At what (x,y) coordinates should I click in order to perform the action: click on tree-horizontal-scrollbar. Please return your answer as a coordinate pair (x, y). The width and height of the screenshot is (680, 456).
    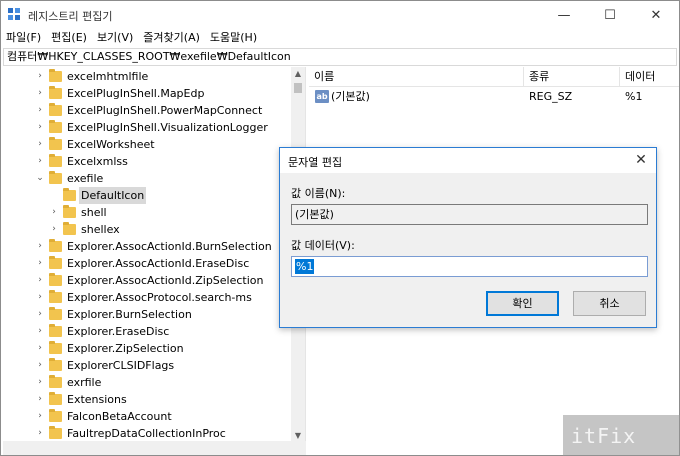
    Looking at the image, I should click on (154, 448).